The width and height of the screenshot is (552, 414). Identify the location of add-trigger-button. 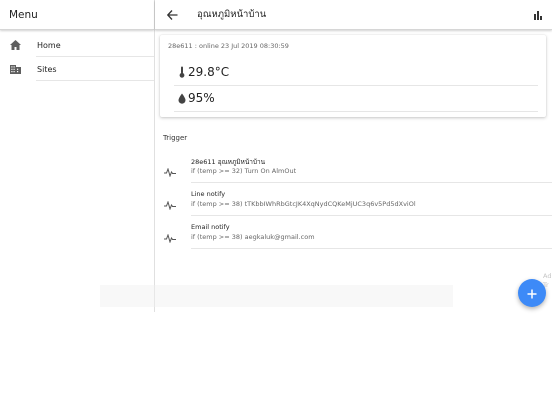
(532, 293).